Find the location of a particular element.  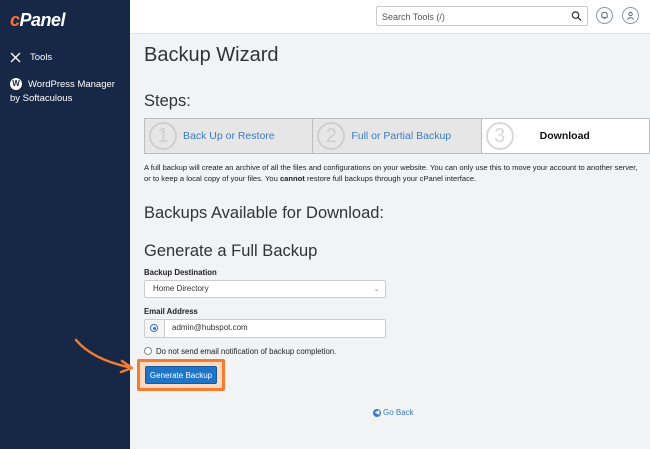

step-number: 3 is located at coordinates (499, 136).